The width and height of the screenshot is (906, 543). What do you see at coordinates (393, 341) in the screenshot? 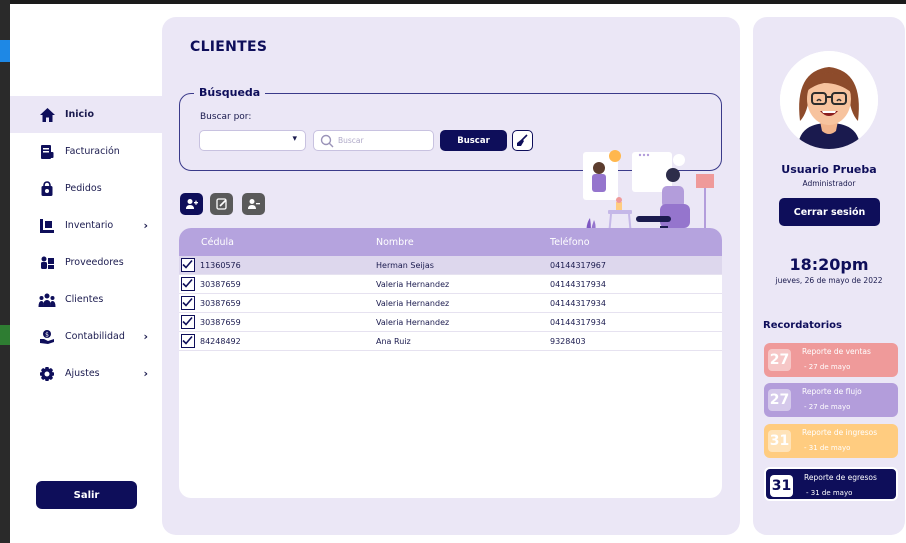
I see `cell-nombre: Ana Ruiz` at bounding box center [393, 341].